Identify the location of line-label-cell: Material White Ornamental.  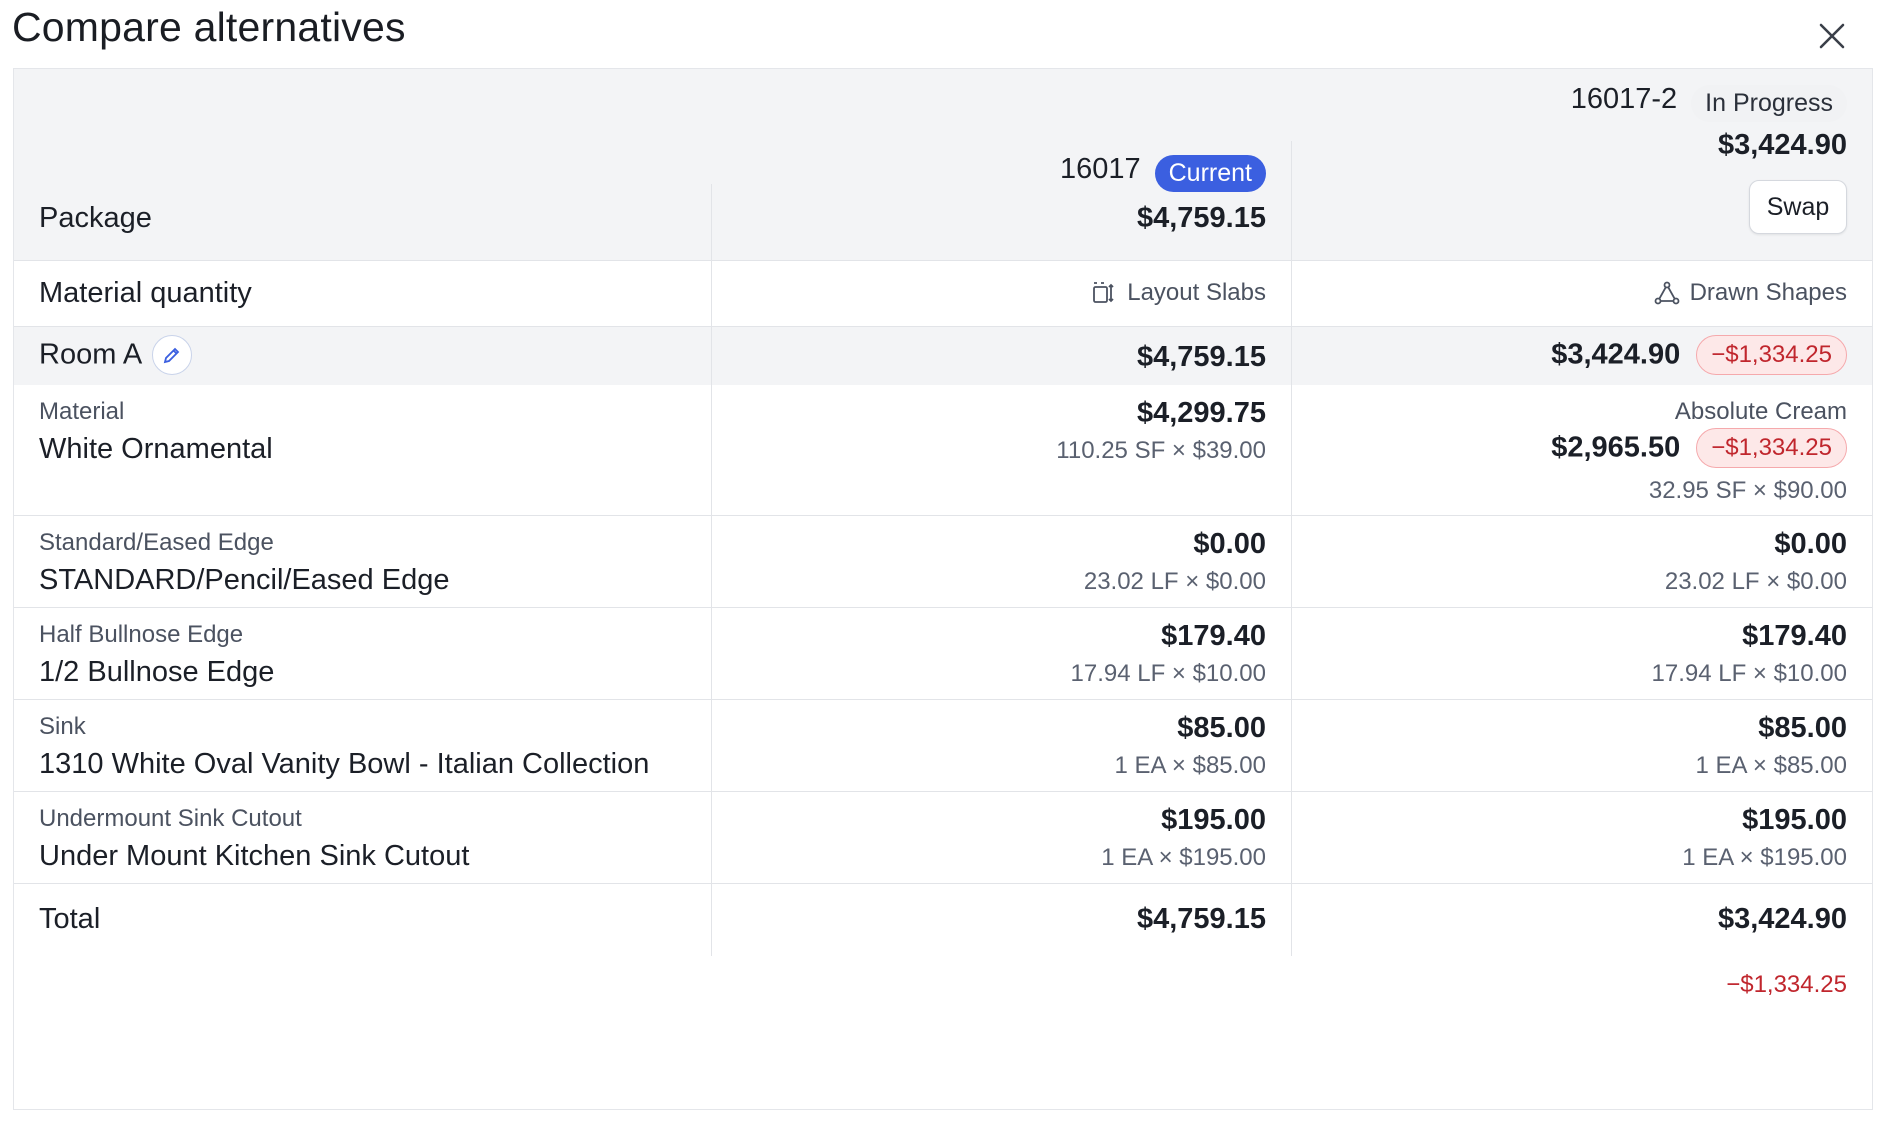
(362, 450).